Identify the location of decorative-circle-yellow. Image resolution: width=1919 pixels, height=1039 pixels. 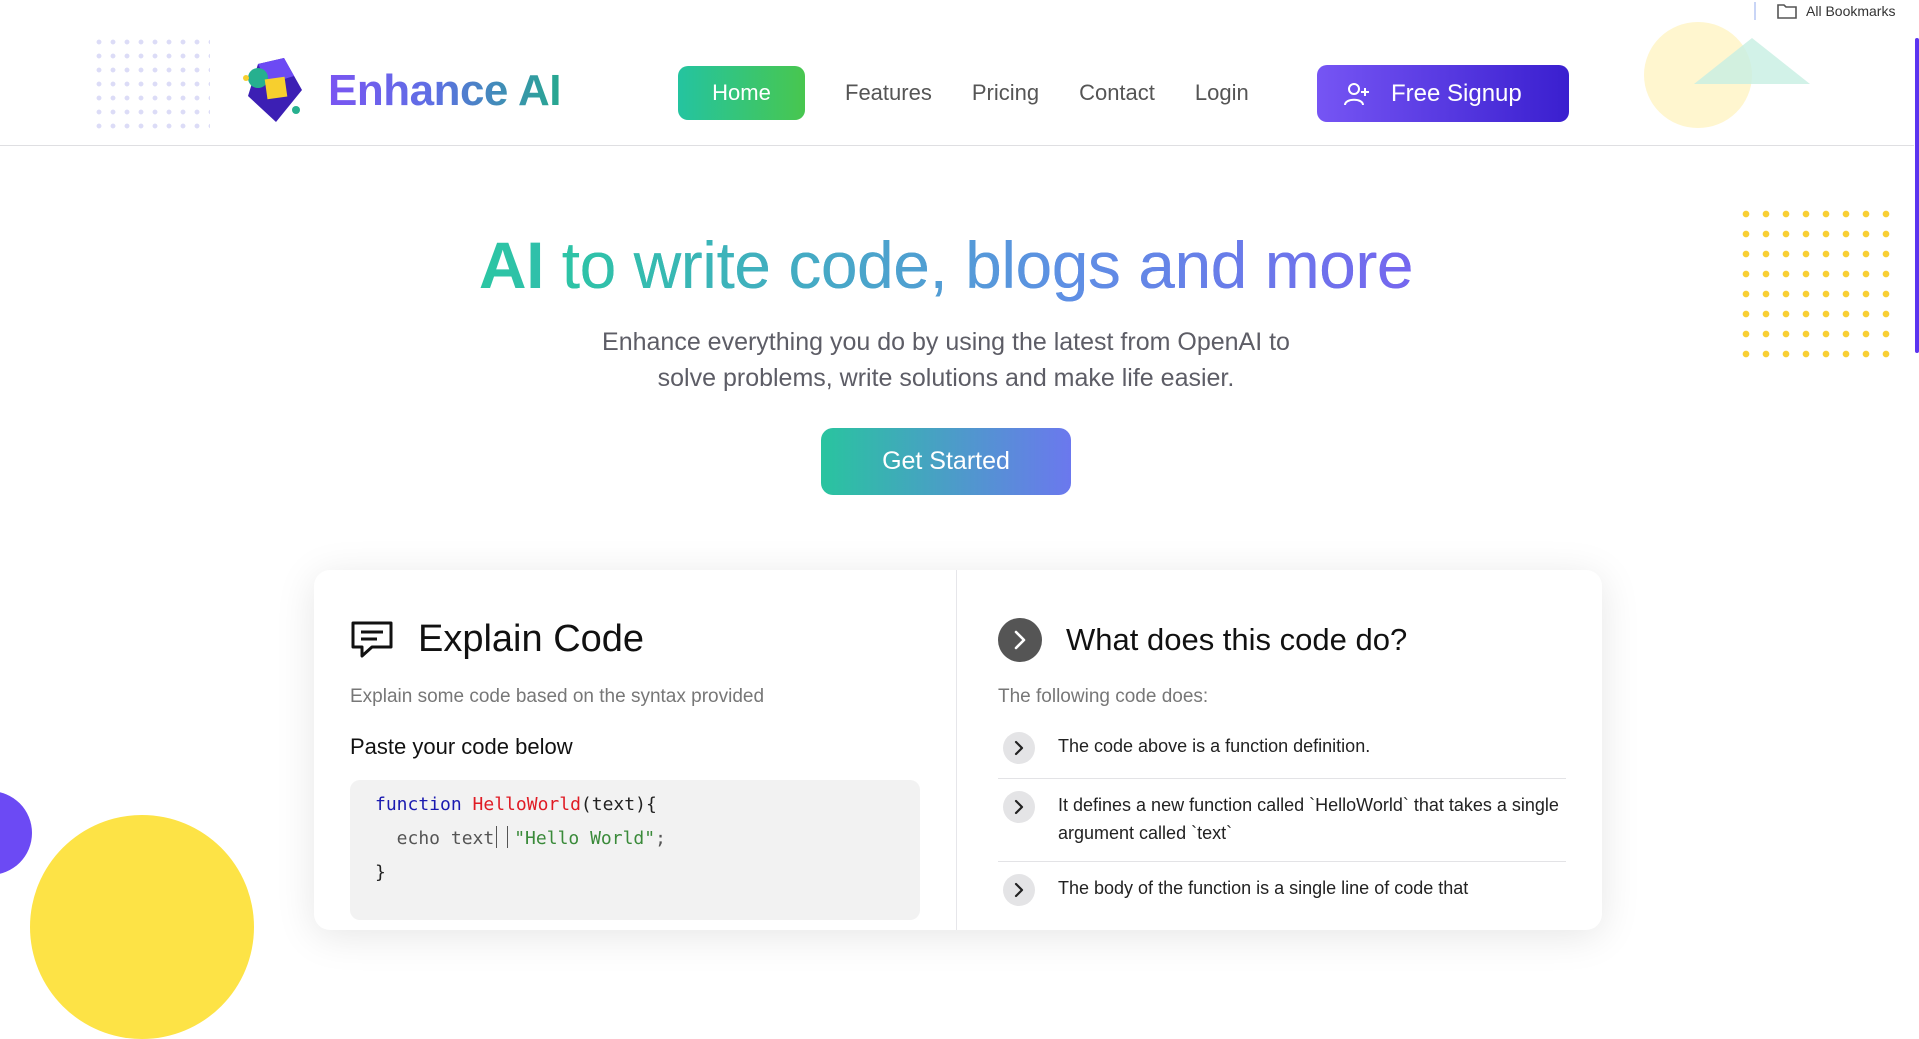
(142, 927).